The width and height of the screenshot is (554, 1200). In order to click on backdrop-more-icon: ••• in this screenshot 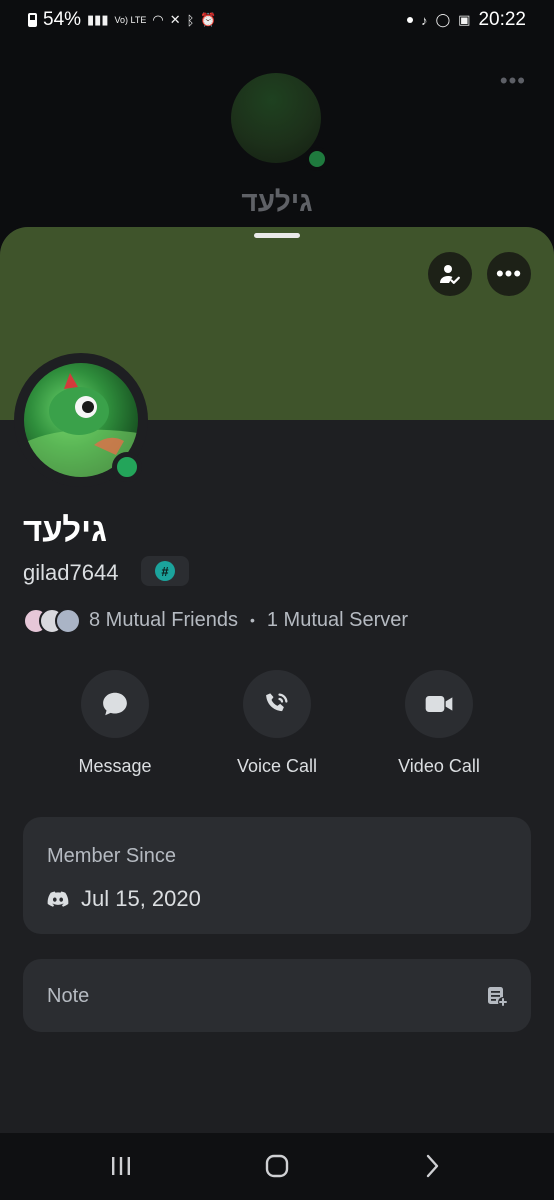, I will do `click(512, 80)`.